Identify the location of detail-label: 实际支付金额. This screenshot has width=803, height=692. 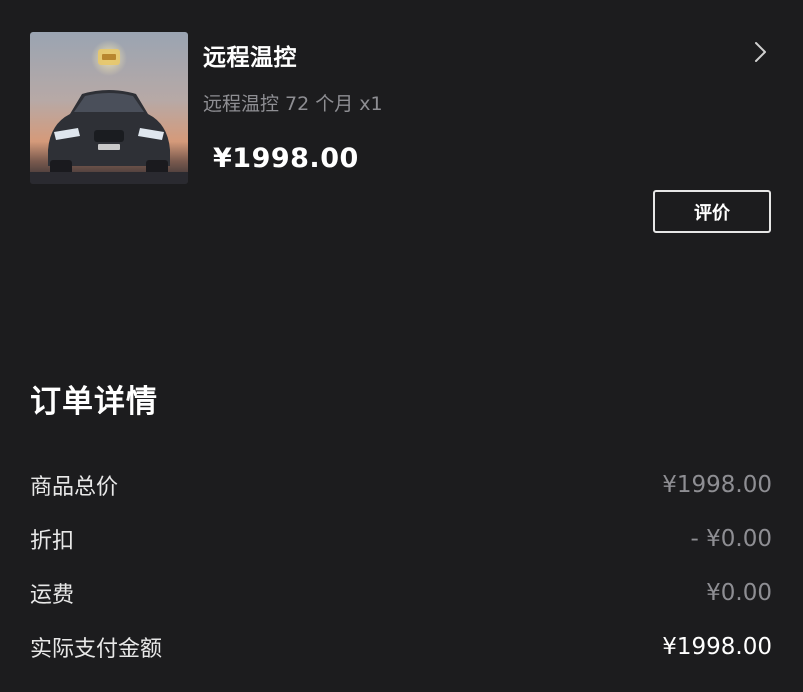
(96, 649).